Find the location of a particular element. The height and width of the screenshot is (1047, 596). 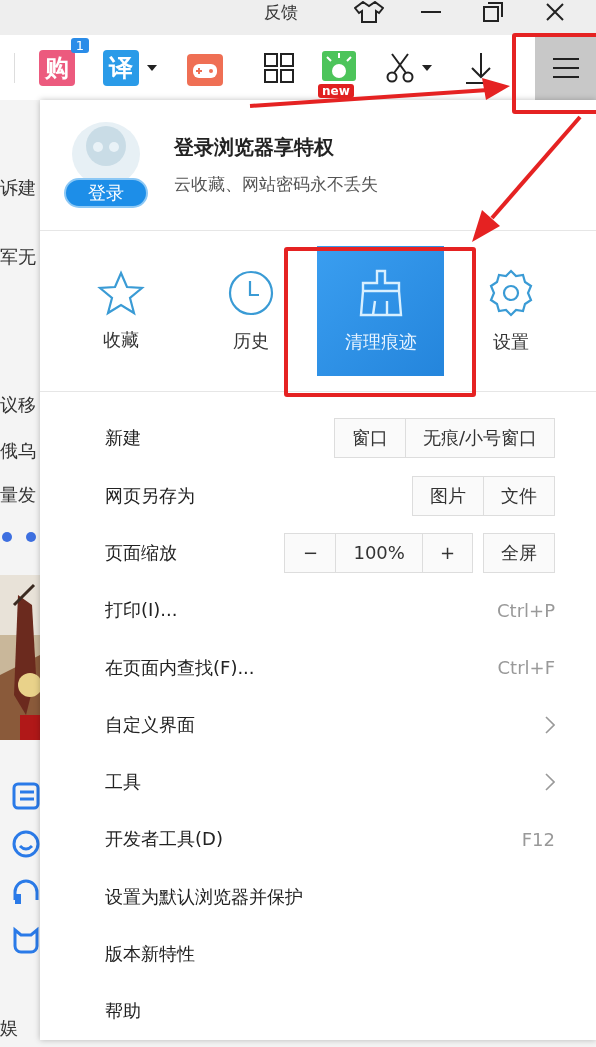

menu-icon is located at coordinates (565, 67).